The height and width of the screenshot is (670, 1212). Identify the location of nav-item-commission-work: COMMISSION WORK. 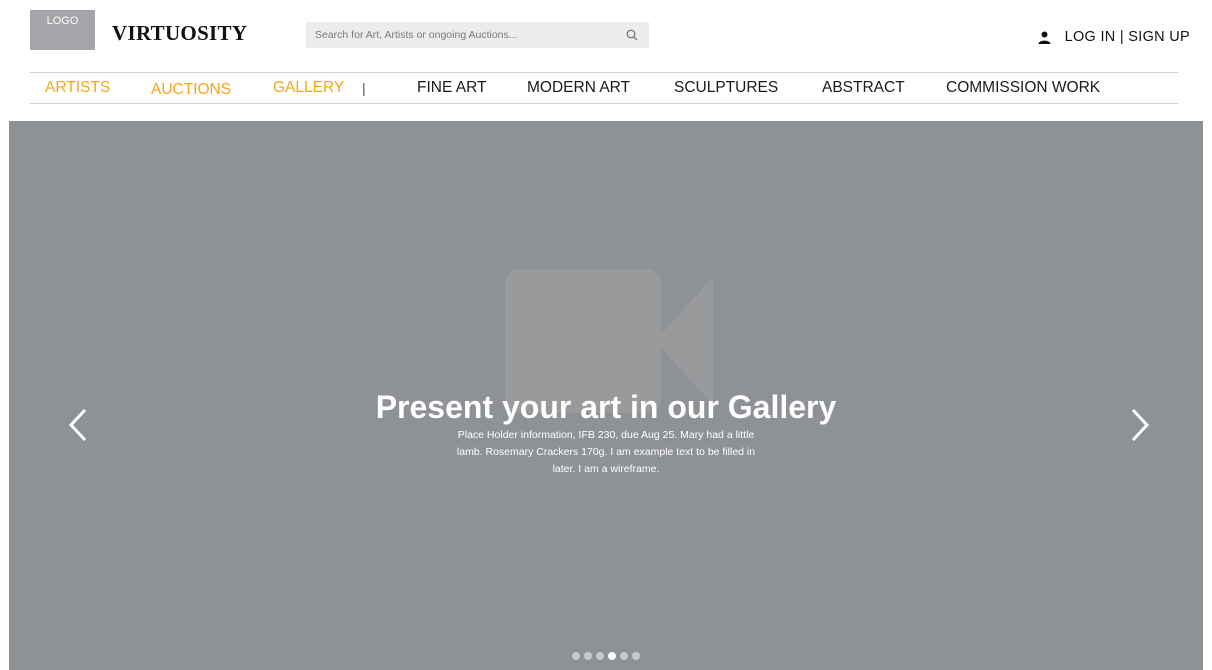
(1023, 87).